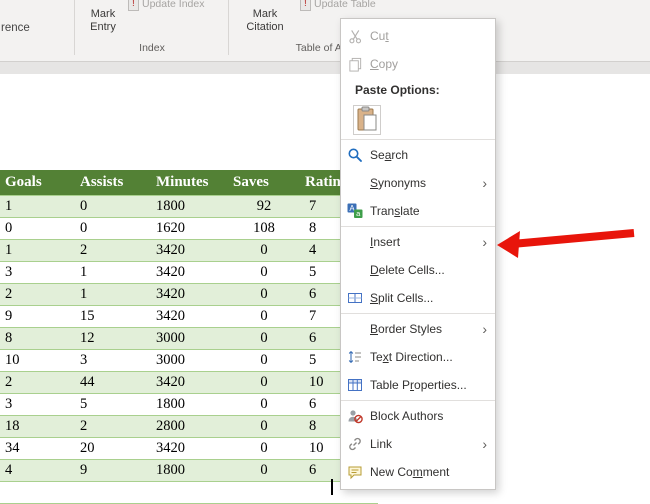 This screenshot has height=504, width=650. I want to click on table-header-cell: Minutes, so click(189, 183).